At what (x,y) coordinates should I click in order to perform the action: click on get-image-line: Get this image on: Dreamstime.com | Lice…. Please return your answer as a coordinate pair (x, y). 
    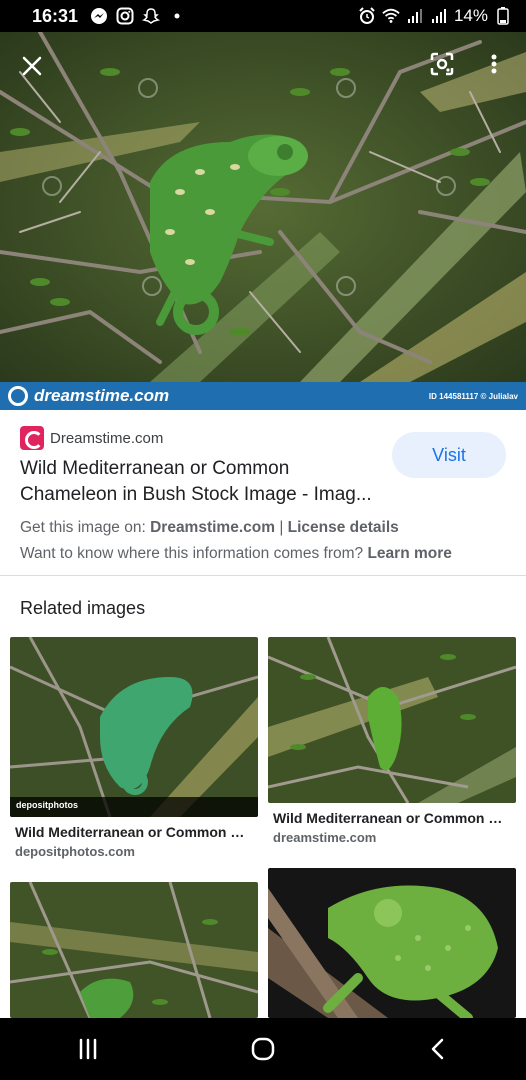
    Looking at the image, I should click on (209, 528).